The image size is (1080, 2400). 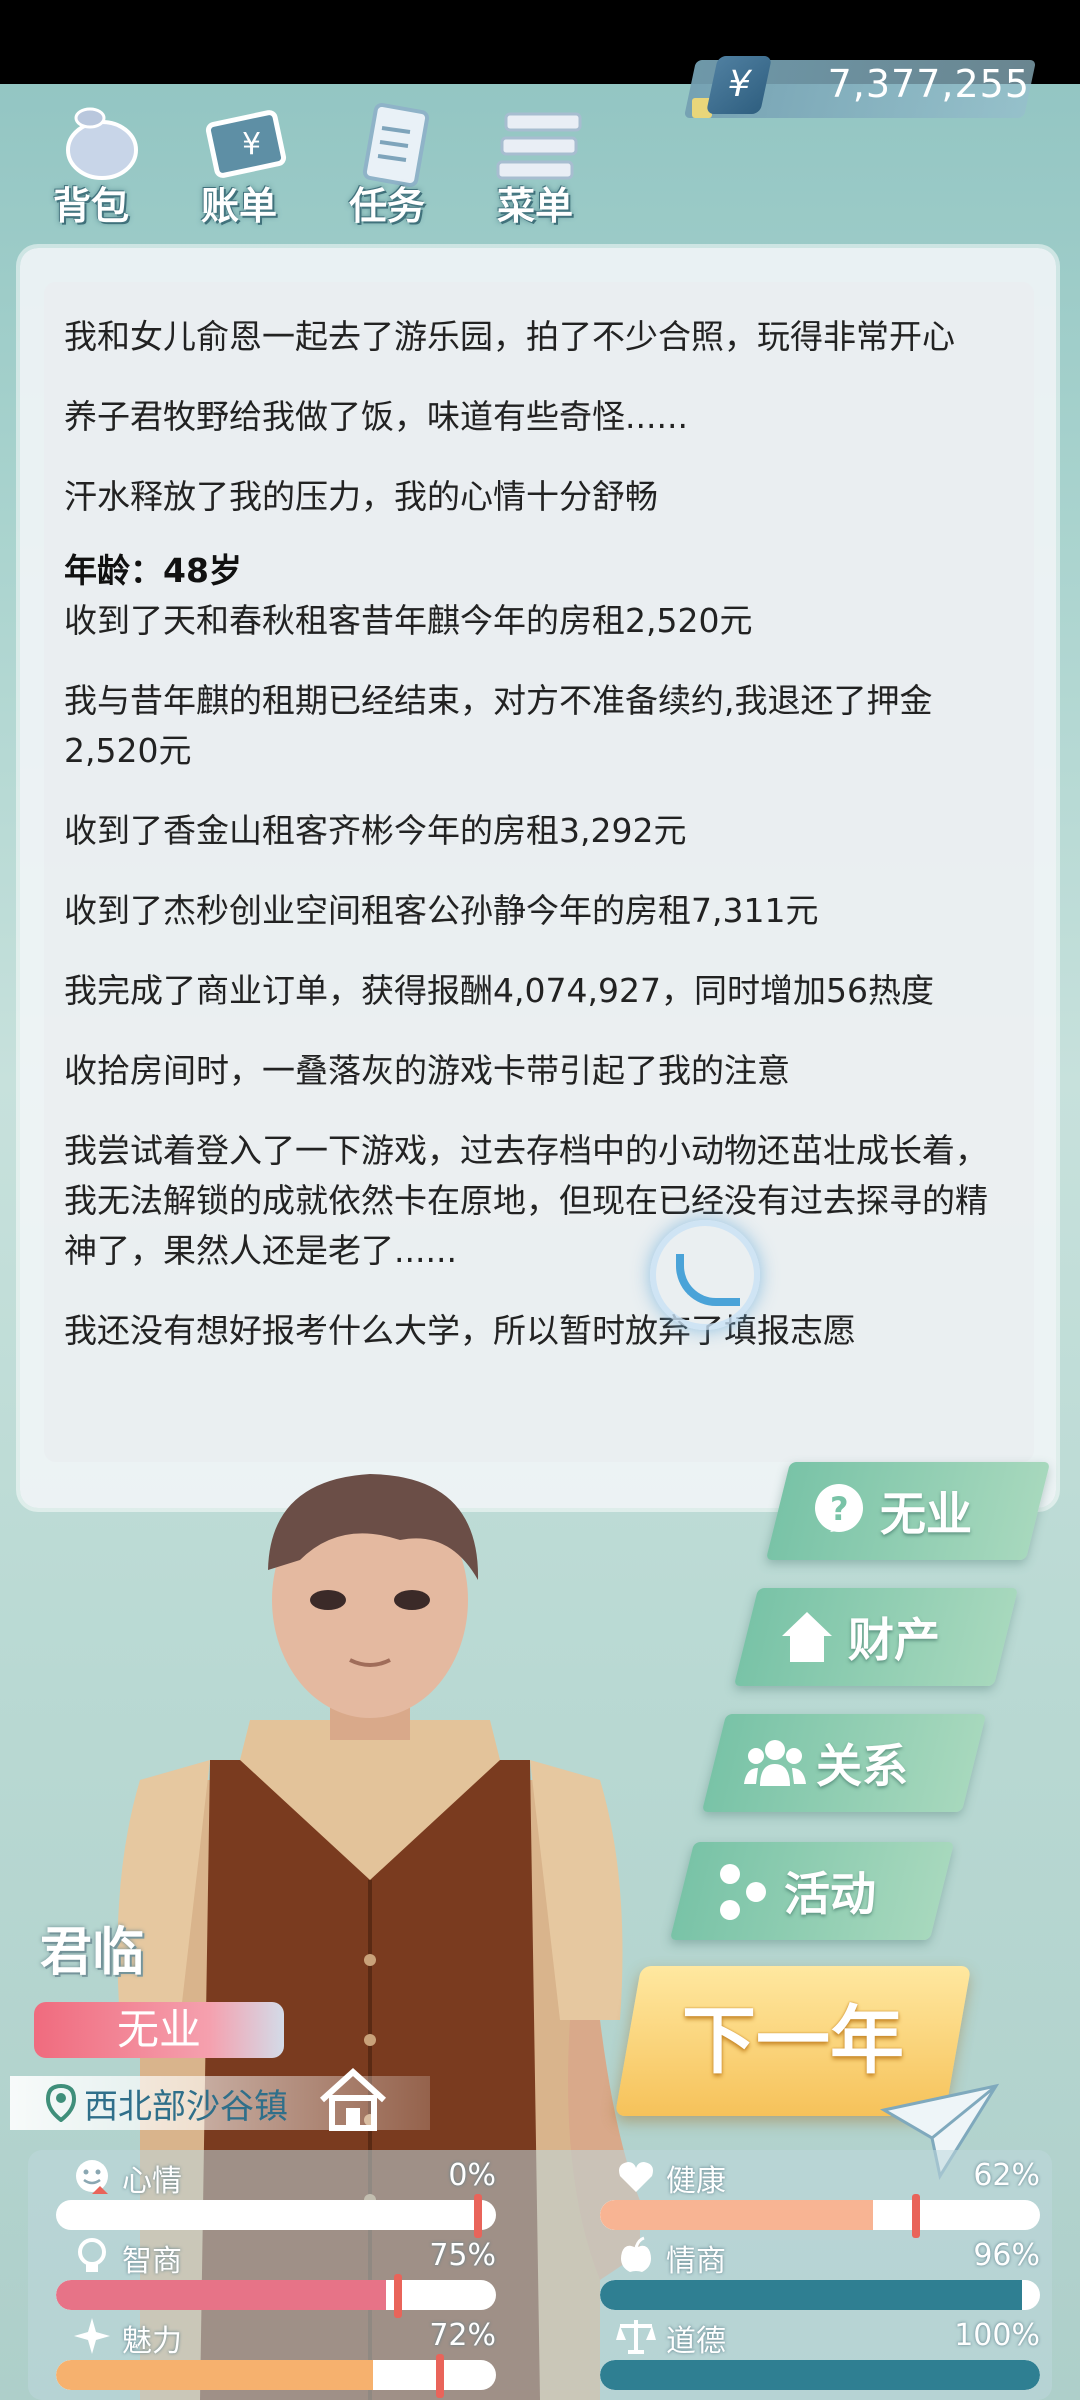 I want to click on heart-icon, so click(x=636, y=2177).